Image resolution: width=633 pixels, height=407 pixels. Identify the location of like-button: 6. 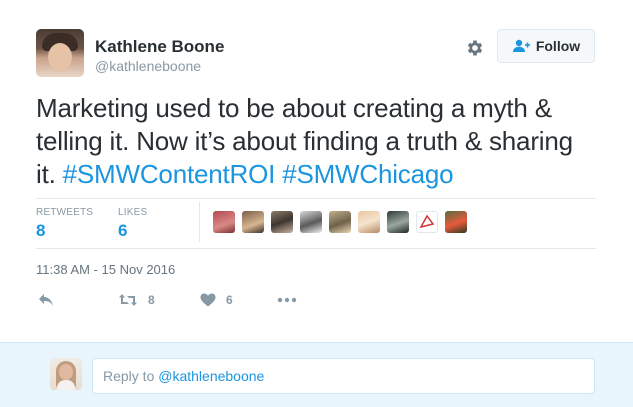
(216, 300).